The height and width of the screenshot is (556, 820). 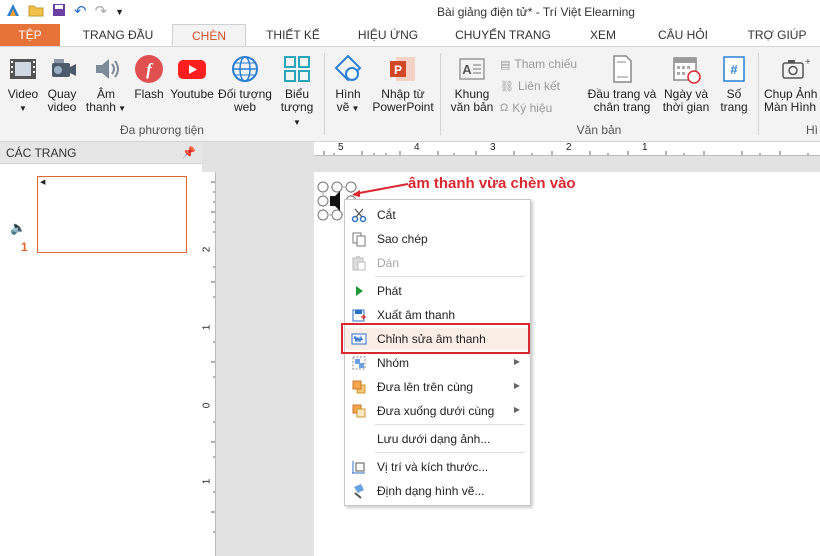 I want to click on ruler-label: 3, so click(x=493, y=147).